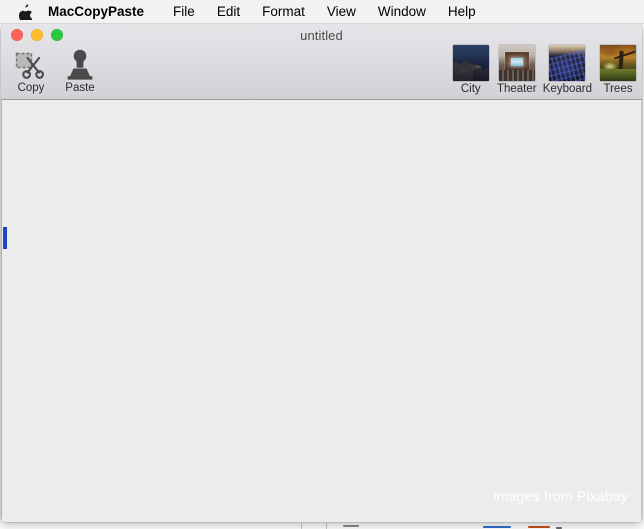 The height and width of the screenshot is (529, 644). I want to click on keyboard-thumbnail-icon, so click(567, 63).